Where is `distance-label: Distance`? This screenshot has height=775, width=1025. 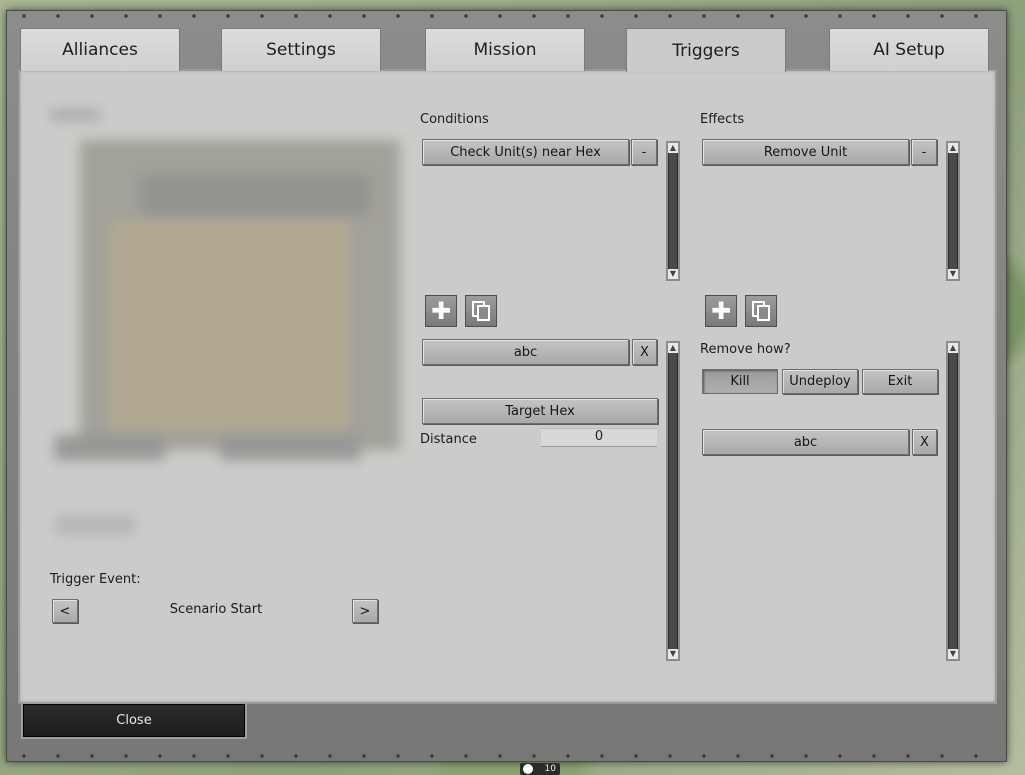
distance-label: Distance is located at coordinates (448, 439).